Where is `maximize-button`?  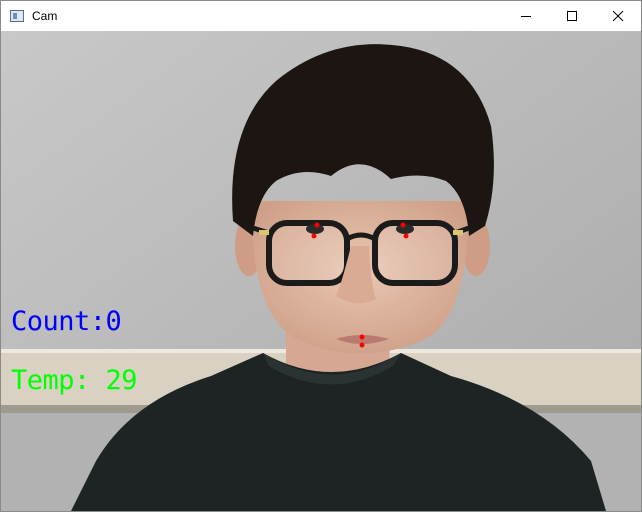
maximize-button is located at coordinates (572, 16).